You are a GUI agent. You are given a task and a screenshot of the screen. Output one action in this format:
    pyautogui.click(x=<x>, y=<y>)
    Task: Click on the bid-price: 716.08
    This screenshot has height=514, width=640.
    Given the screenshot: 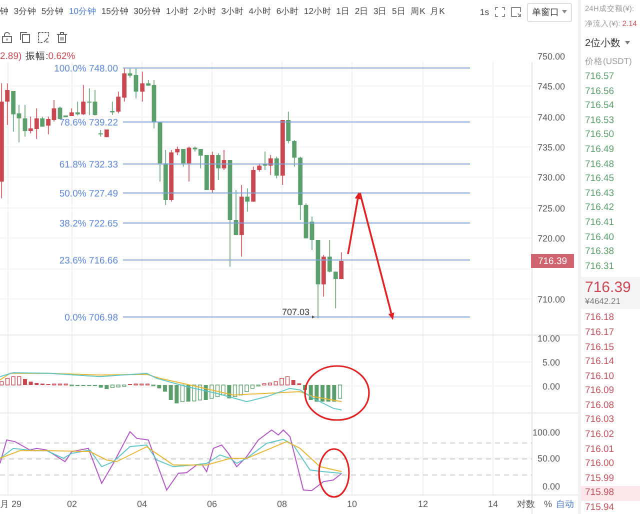 What is the action you would take?
    pyautogui.click(x=610, y=406)
    